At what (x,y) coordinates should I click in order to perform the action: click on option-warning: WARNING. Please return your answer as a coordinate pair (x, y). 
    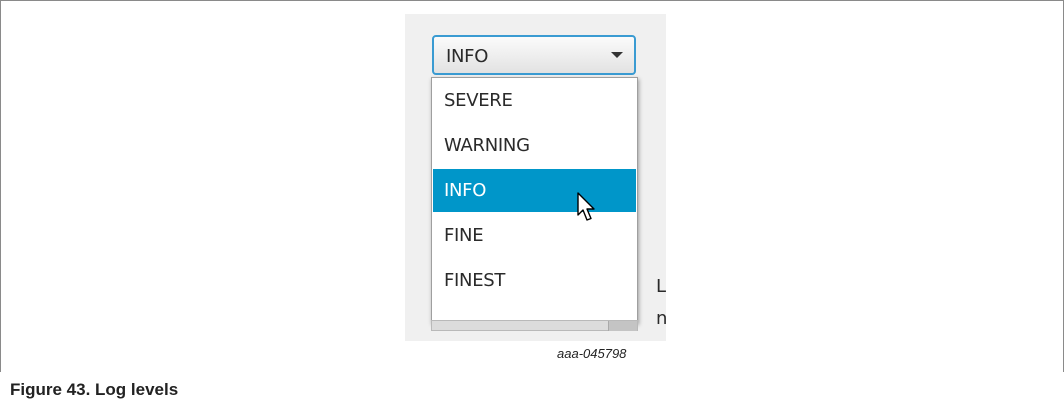
    Looking at the image, I should click on (534, 145).